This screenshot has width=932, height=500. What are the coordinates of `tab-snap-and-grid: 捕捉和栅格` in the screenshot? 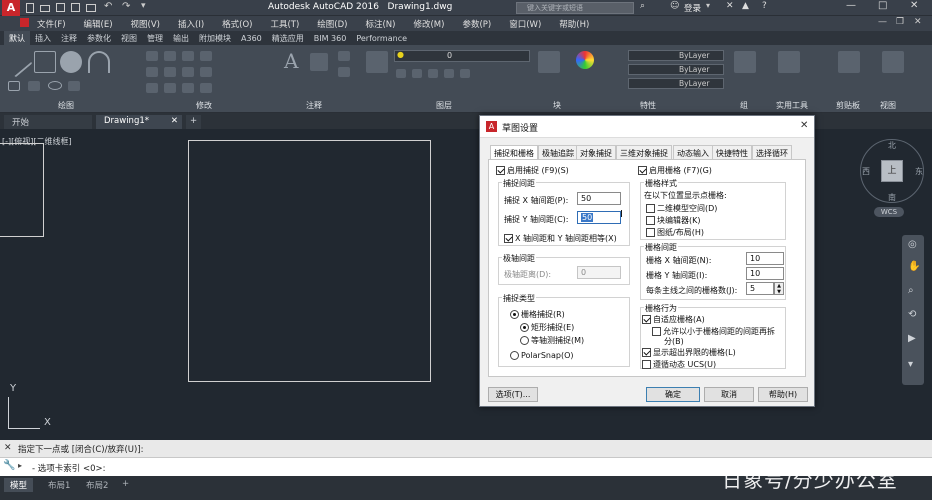 It's located at (514, 152).